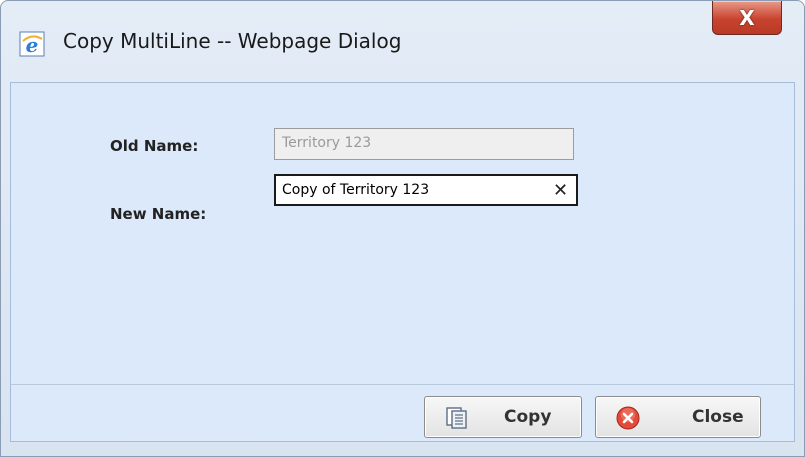  What do you see at coordinates (424, 144) in the screenshot?
I see `old-name-field: Territory 123` at bounding box center [424, 144].